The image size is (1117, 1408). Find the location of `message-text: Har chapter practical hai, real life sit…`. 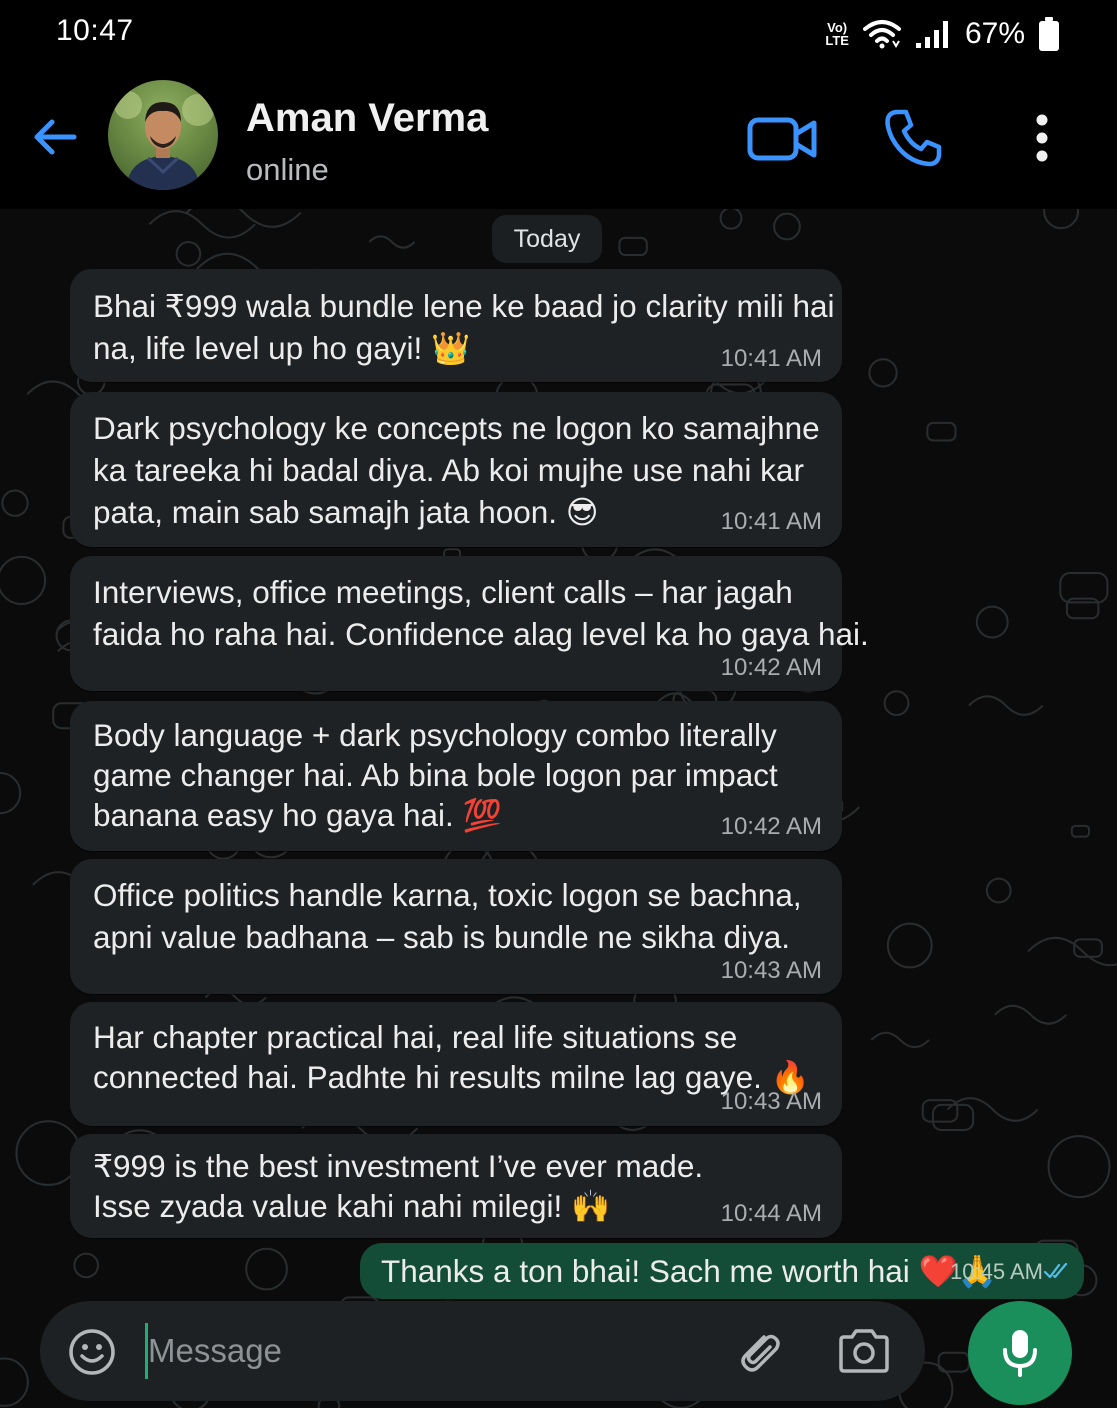

message-text: Har chapter practical hai, real life sit… is located at coordinates (451, 1057).